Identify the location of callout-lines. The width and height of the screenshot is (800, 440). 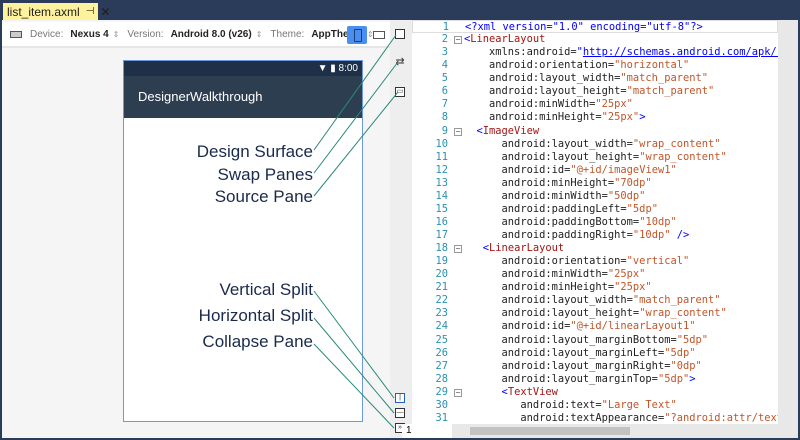
(356, 231).